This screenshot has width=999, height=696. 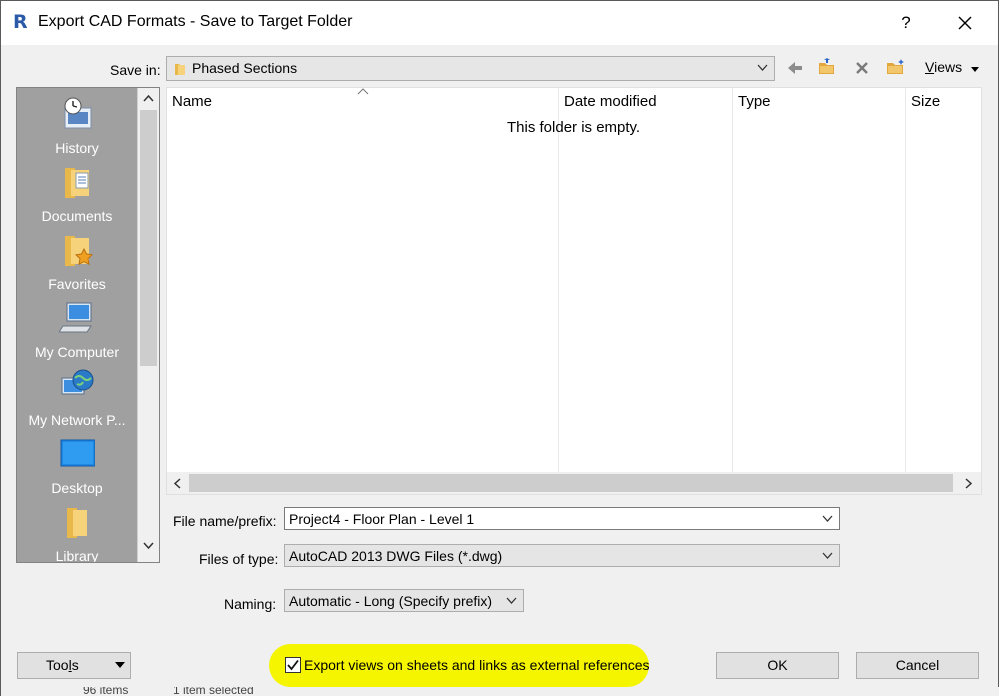 What do you see at coordinates (57, 665) in the screenshot?
I see `tools-label-prefix: Too` at bounding box center [57, 665].